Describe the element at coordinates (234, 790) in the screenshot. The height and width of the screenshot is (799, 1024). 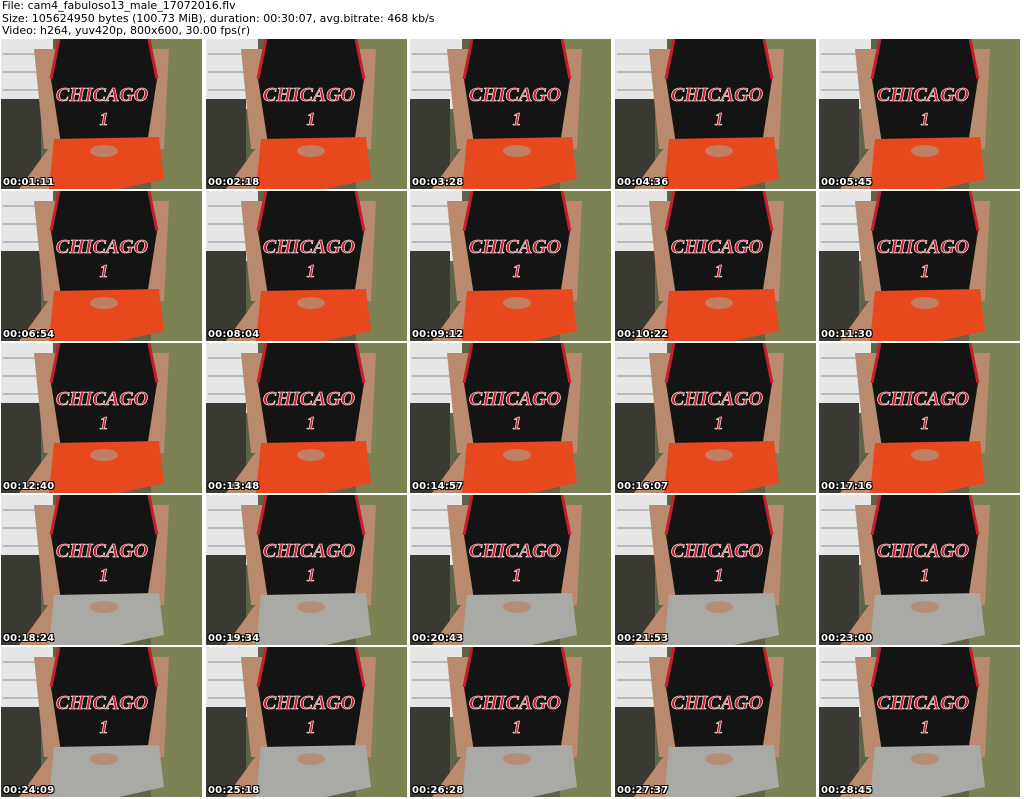
I see `timestamp-label: 00:25:18` at that location.